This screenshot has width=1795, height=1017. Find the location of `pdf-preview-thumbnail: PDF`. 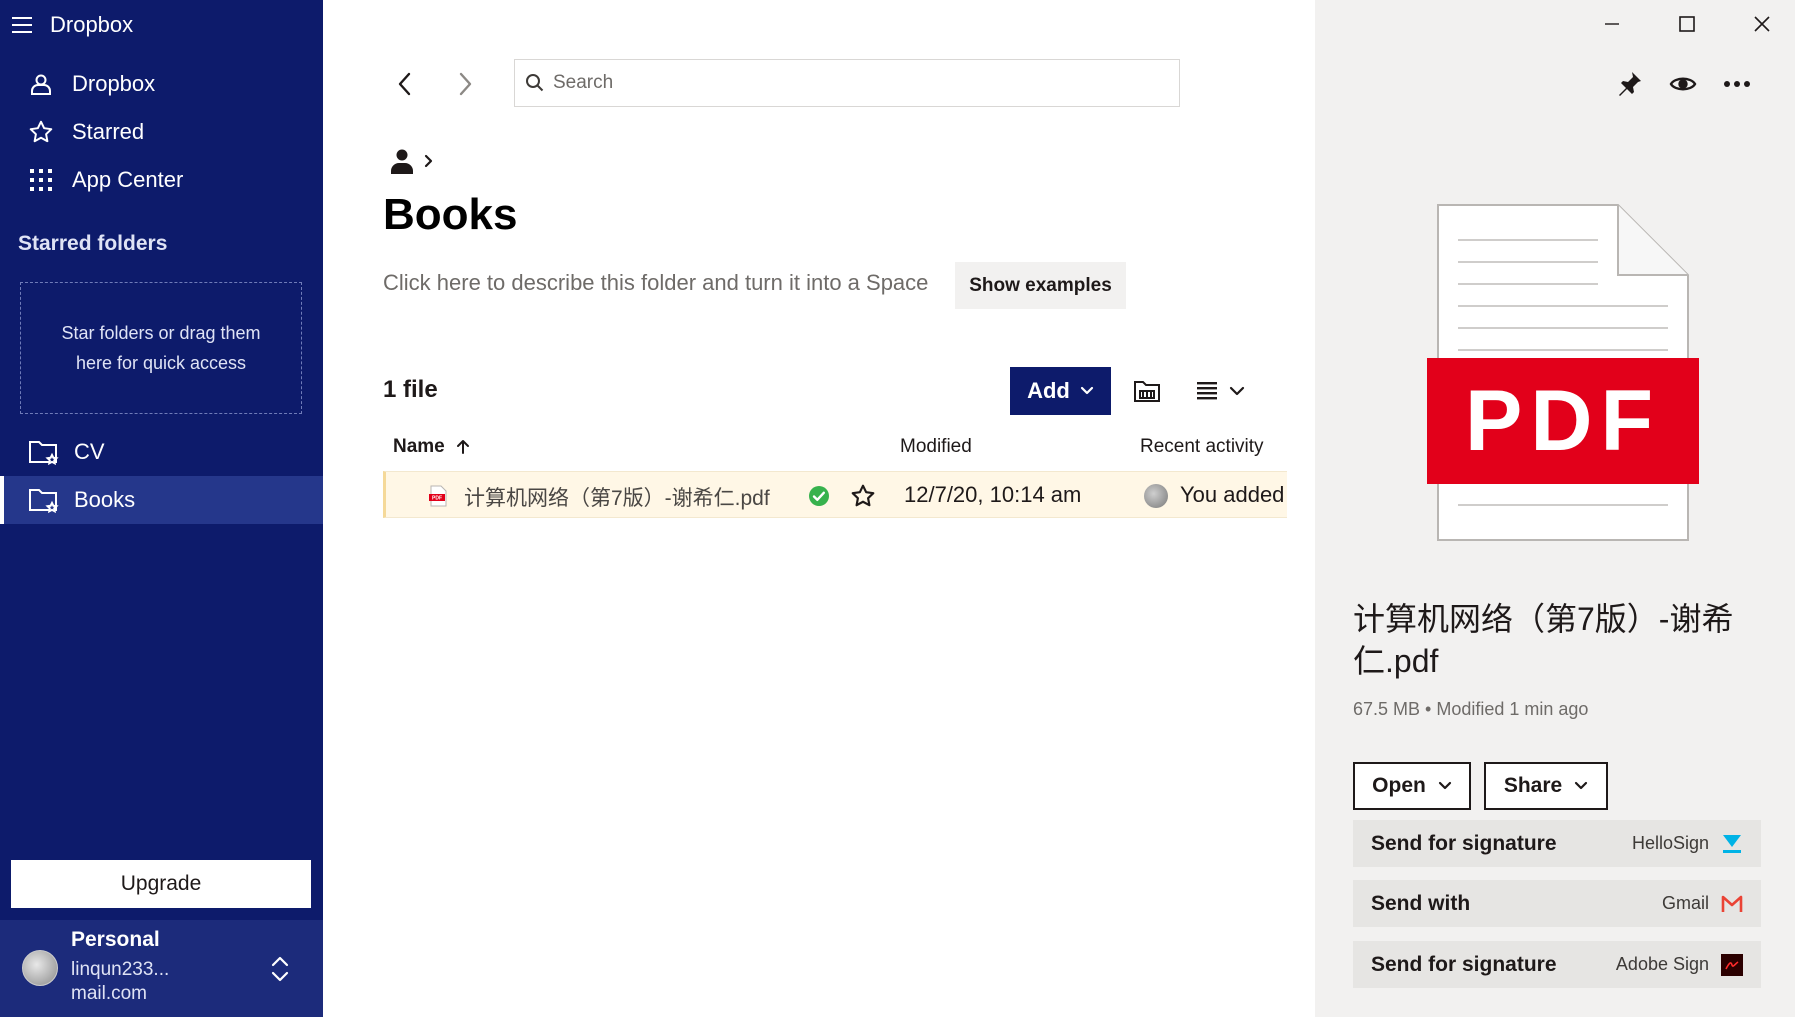

pdf-preview-thumbnail: PDF is located at coordinates (1566, 372).